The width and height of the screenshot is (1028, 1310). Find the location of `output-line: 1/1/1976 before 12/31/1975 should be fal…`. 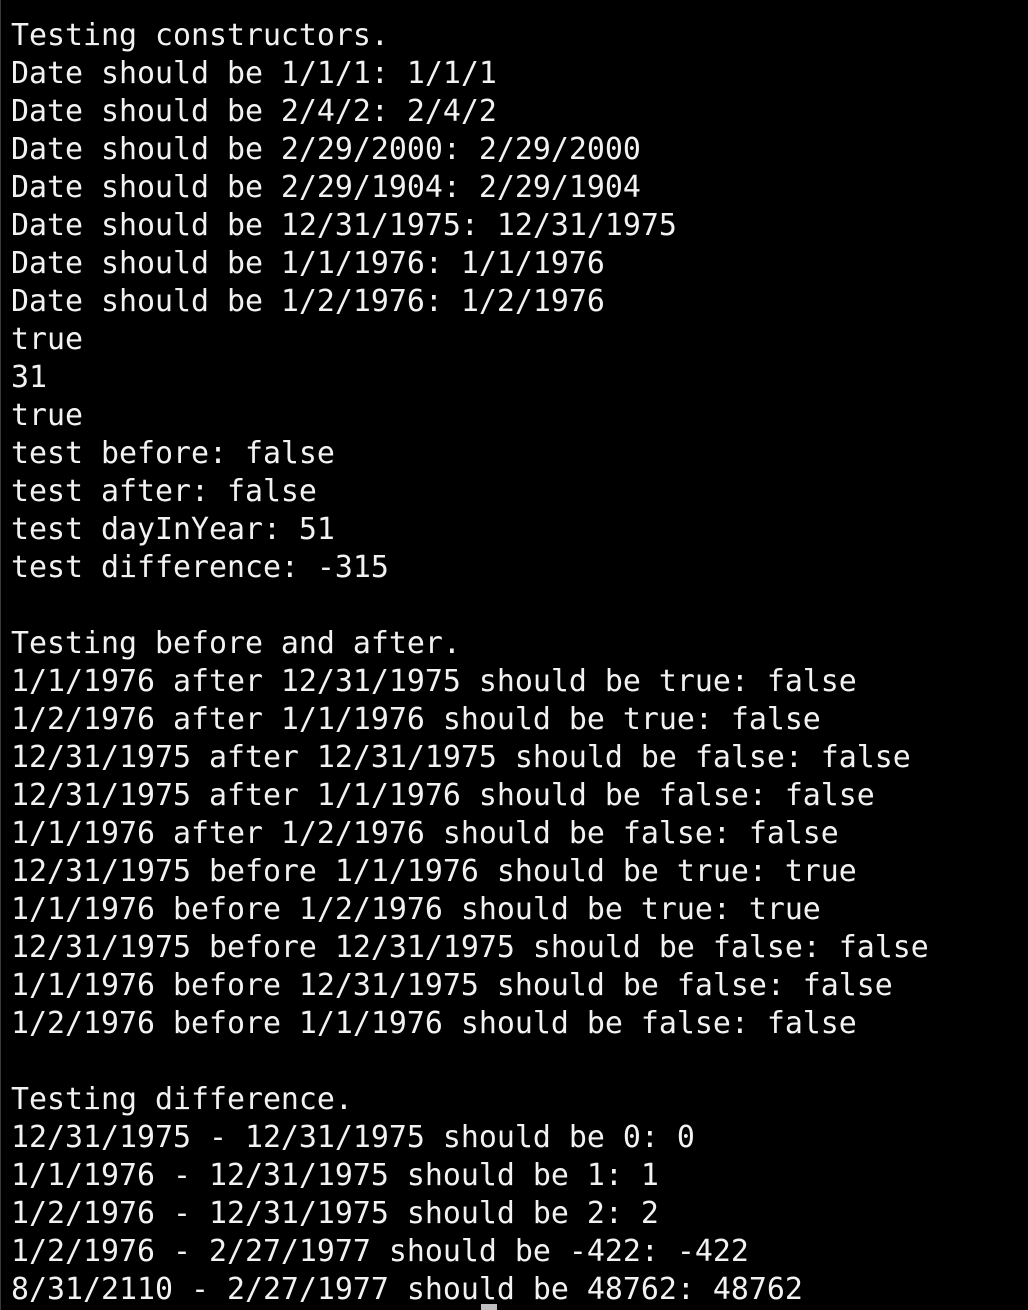

output-line: 1/1/1976 before 12/31/1975 should be fal… is located at coordinates (452, 985).